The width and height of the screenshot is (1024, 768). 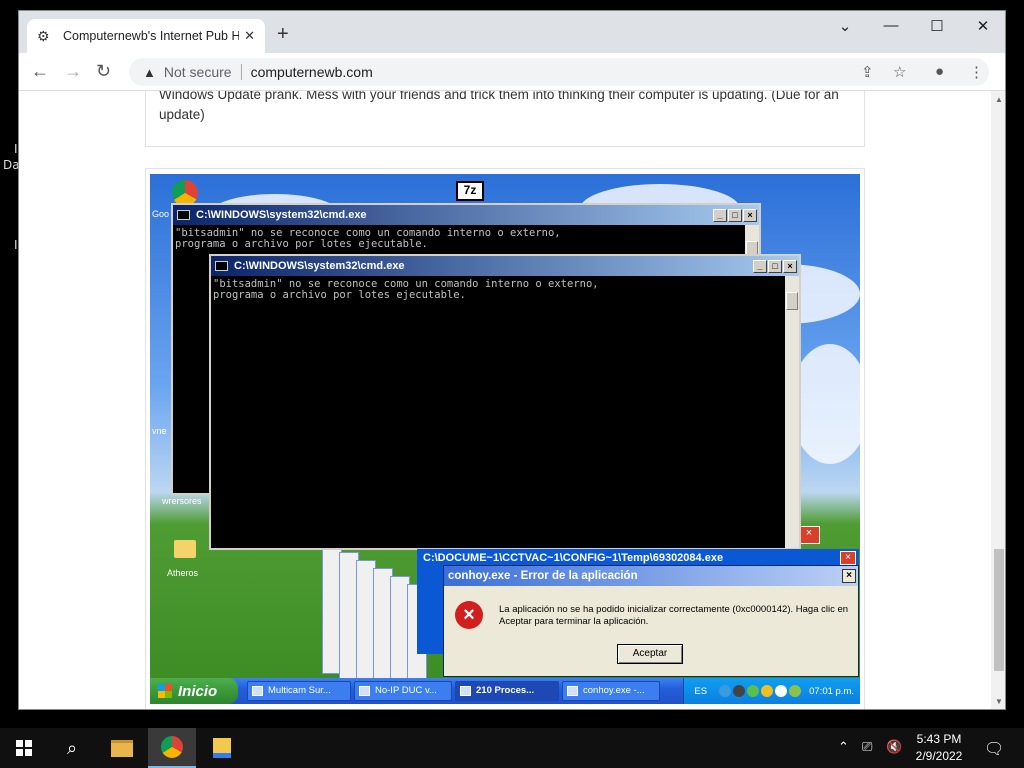 I want to click on share-icon: ⇪, so click(x=867, y=72).